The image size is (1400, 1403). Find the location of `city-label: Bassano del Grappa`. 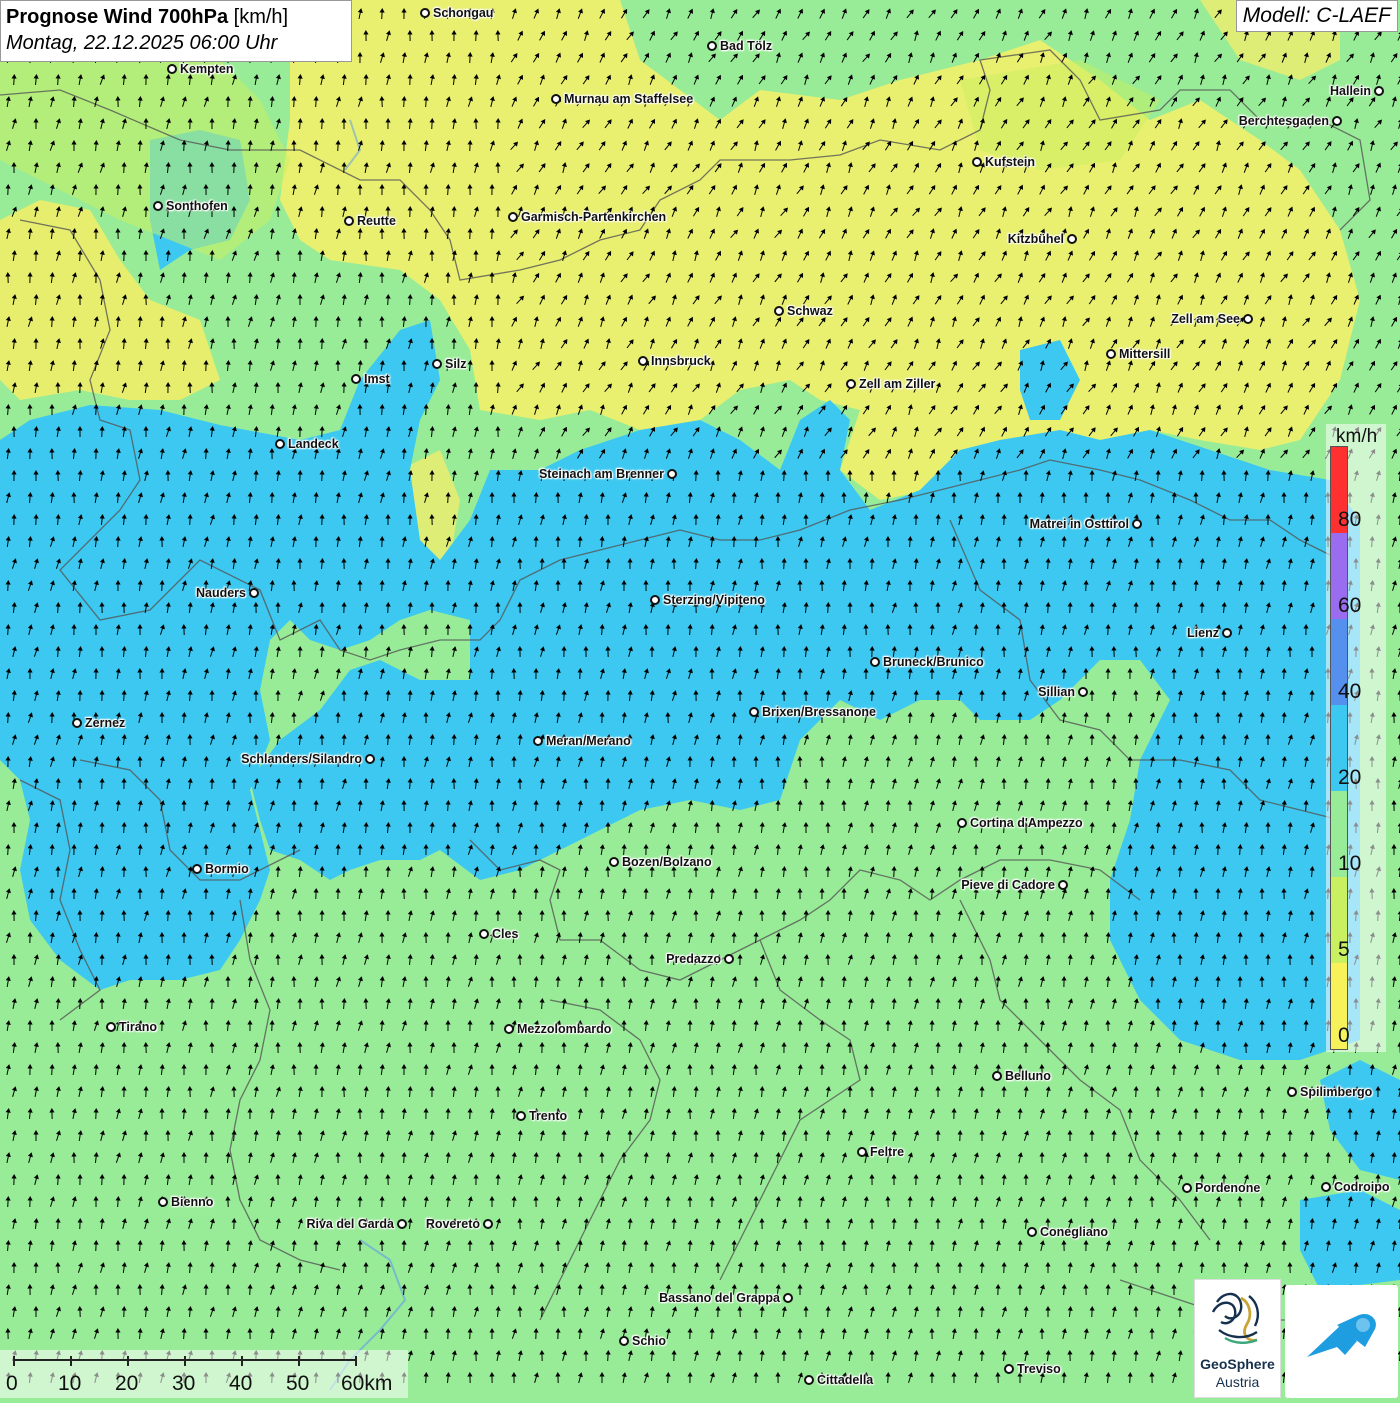

city-label: Bassano del Grappa is located at coordinates (719, 1298).